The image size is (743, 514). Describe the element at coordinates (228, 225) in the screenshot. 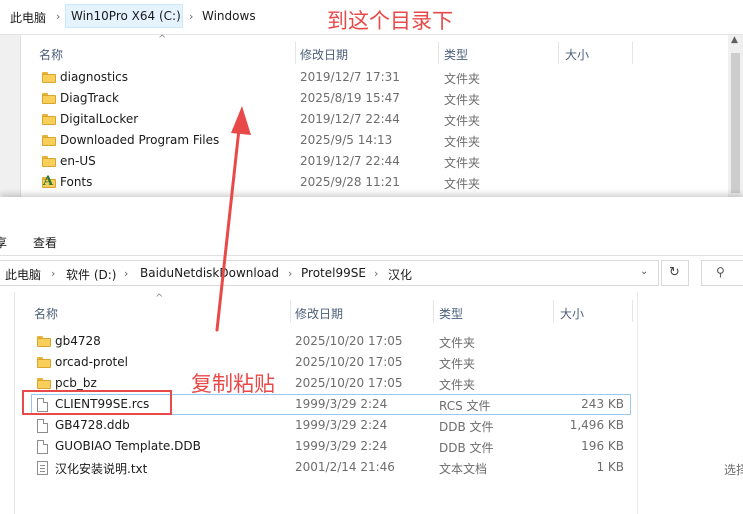

I see `arrow-shaft` at that location.